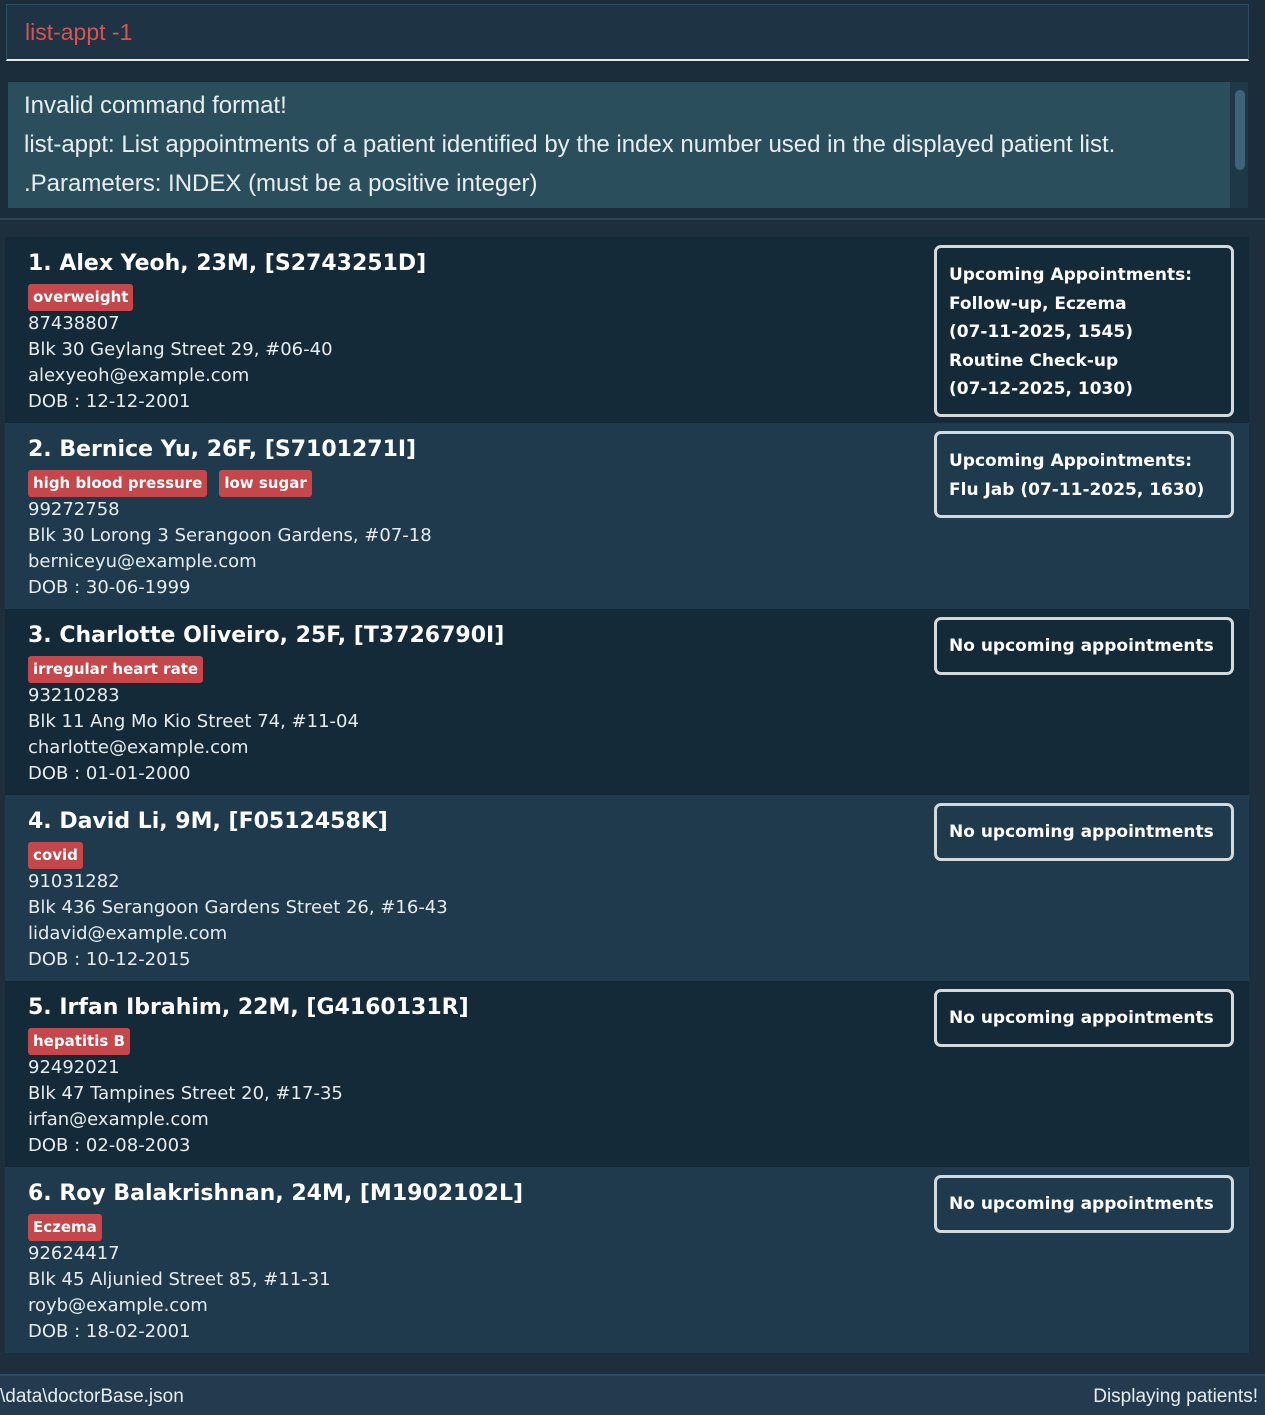 Image resolution: width=1265 pixels, height=1415 pixels. What do you see at coordinates (118, 1305) in the screenshot?
I see `patient-email: royb@example.com` at bounding box center [118, 1305].